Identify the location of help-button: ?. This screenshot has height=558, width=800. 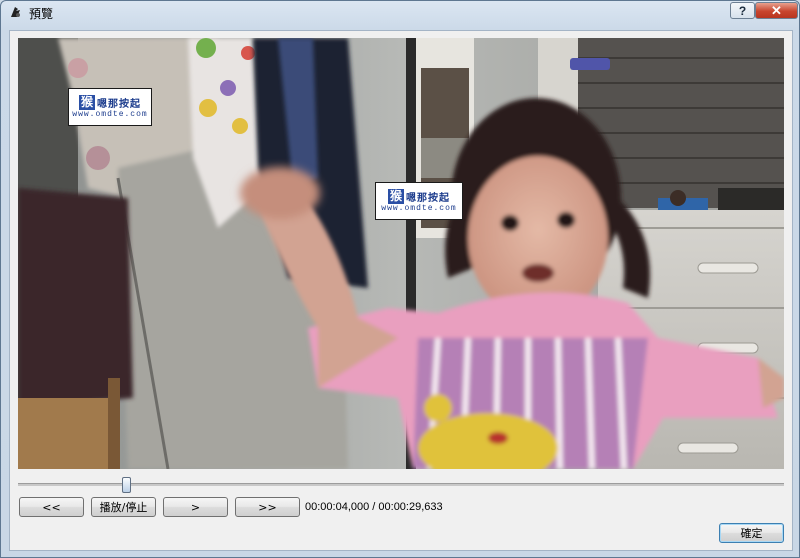
(742, 10).